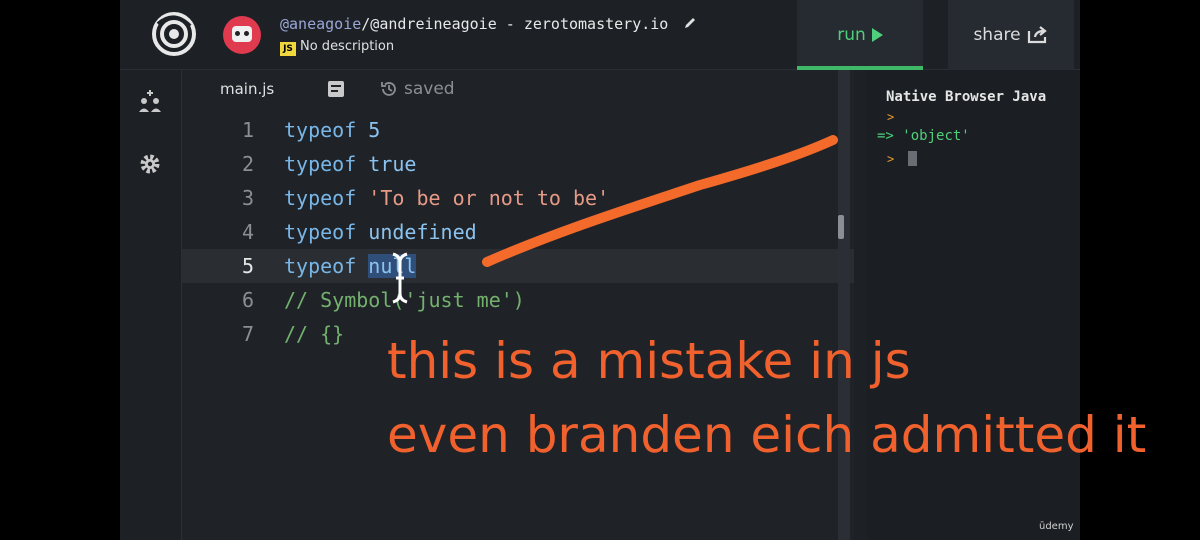  I want to click on user-handle: @aneagoie, so click(320, 24).